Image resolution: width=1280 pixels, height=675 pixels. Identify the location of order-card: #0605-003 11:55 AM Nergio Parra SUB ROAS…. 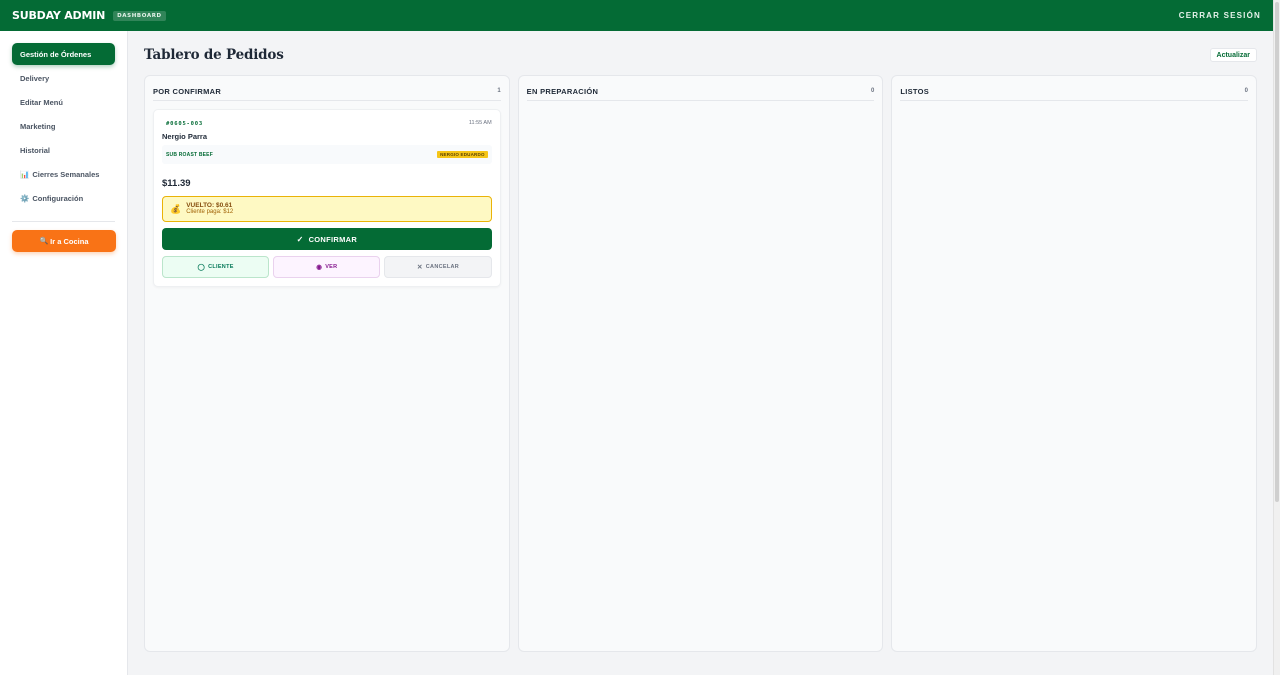
(327, 198).